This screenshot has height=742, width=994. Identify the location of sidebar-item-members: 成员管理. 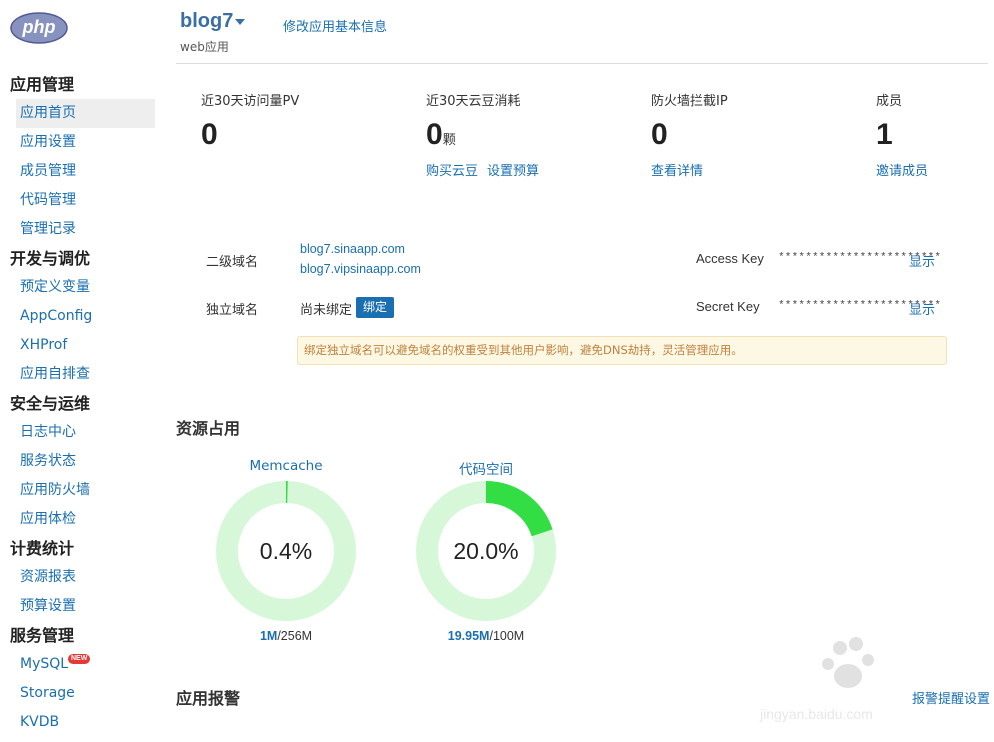
(80, 171).